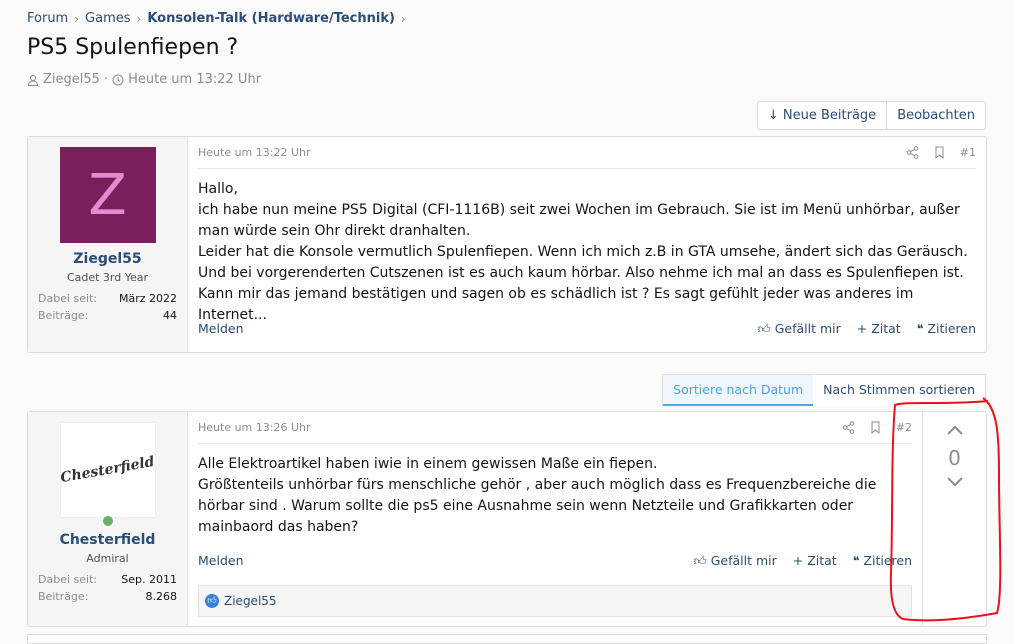 This screenshot has width=1013, height=644. I want to click on reactions-bar: 👍︎ Ziegel55, so click(555, 601).